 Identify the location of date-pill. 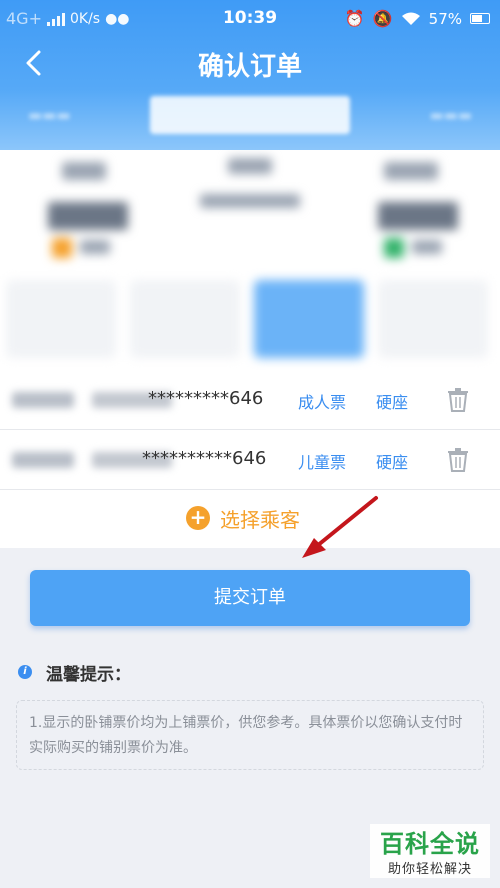
(250, 115).